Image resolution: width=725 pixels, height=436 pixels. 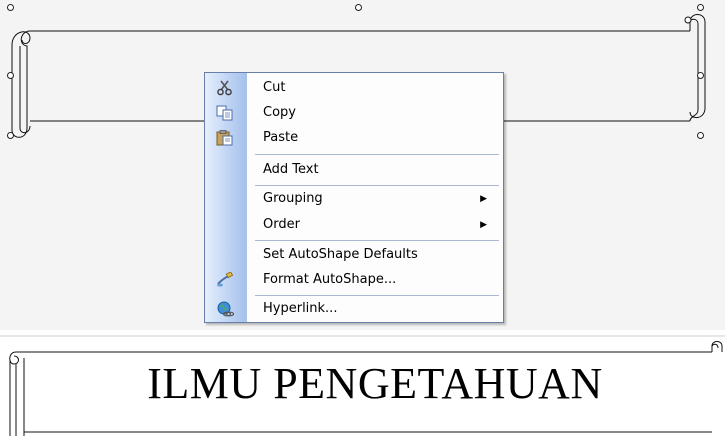 What do you see at coordinates (274, 87) in the screenshot?
I see `menu-item-label: Cut` at bounding box center [274, 87].